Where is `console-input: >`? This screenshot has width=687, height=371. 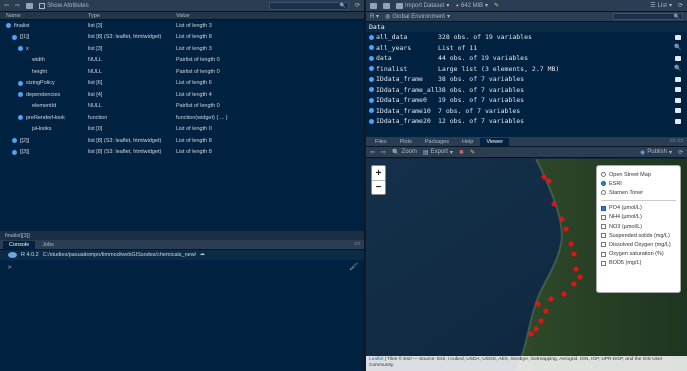
console-input: > is located at coordinates (182, 265).